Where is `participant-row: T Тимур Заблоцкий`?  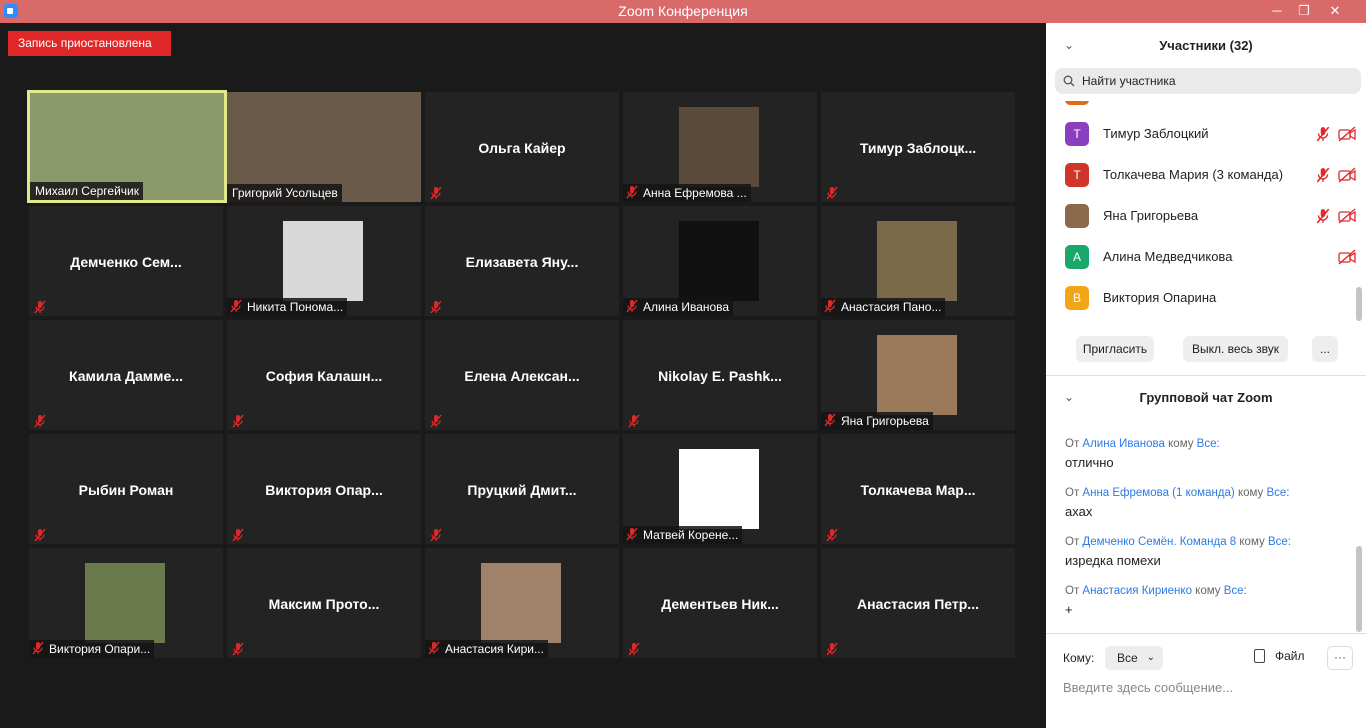 participant-row: T Тимур Заблоцкий is located at coordinates (1201, 134).